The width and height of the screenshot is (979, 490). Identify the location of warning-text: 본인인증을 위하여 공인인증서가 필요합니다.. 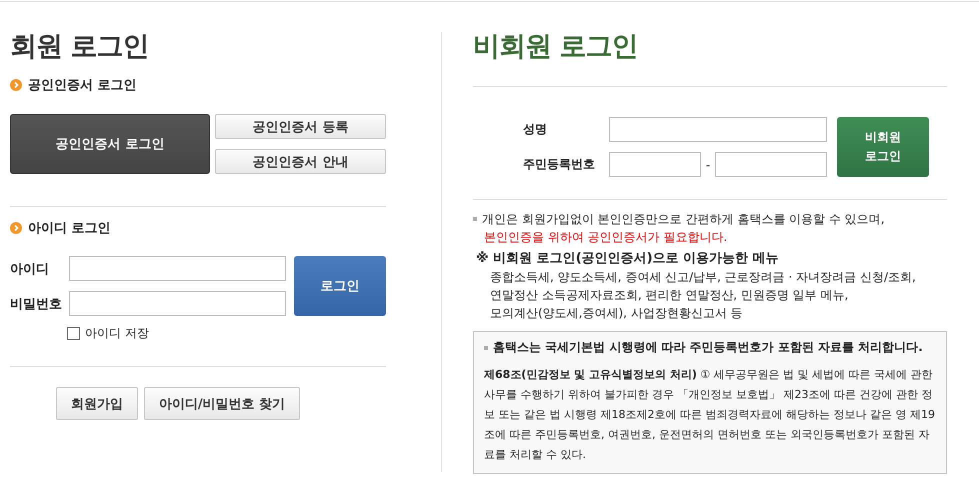
(605, 237).